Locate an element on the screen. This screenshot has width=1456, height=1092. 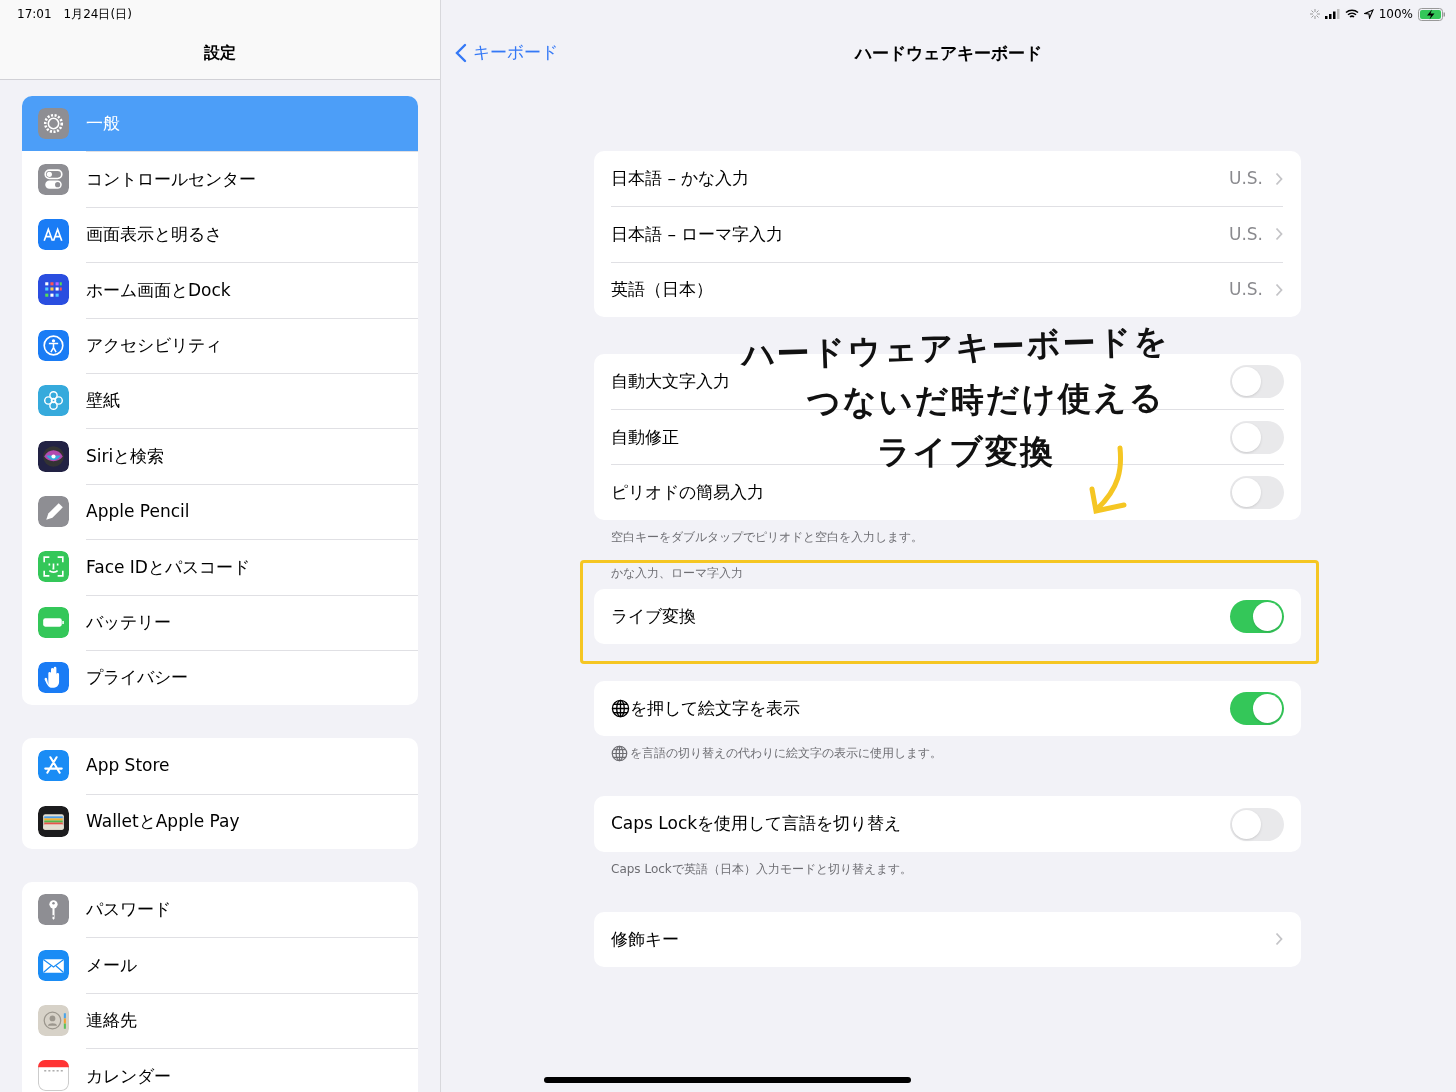
footer-note: 空白キーをダブルタップでピリオドと空白を入力します。 is located at coordinates (767, 537).